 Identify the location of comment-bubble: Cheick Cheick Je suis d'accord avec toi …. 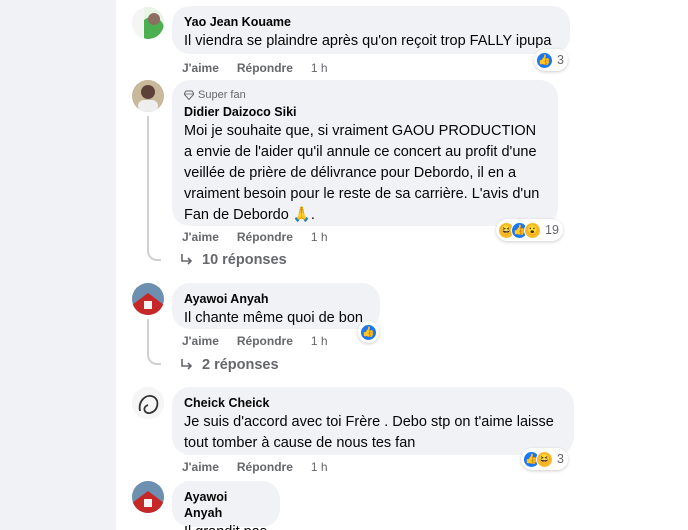
(373, 421).